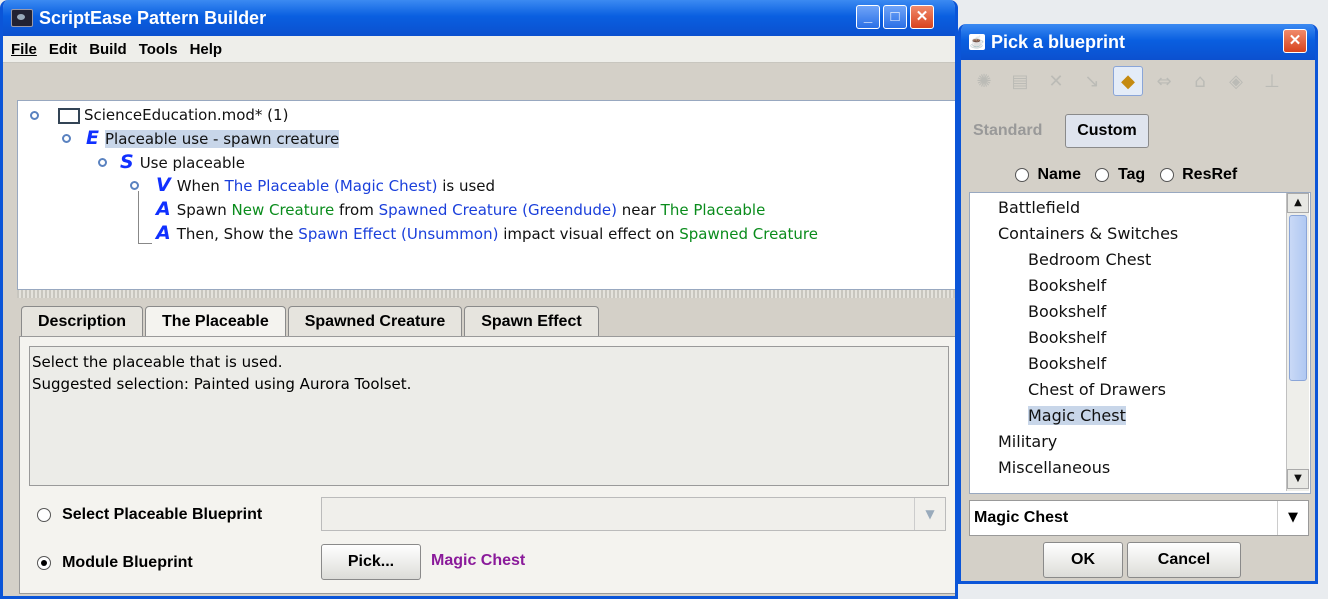 Image resolution: width=1328 pixels, height=599 pixels. Describe the element at coordinates (1298, 298) in the screenshot. I see `scroll-thumb` at that location.